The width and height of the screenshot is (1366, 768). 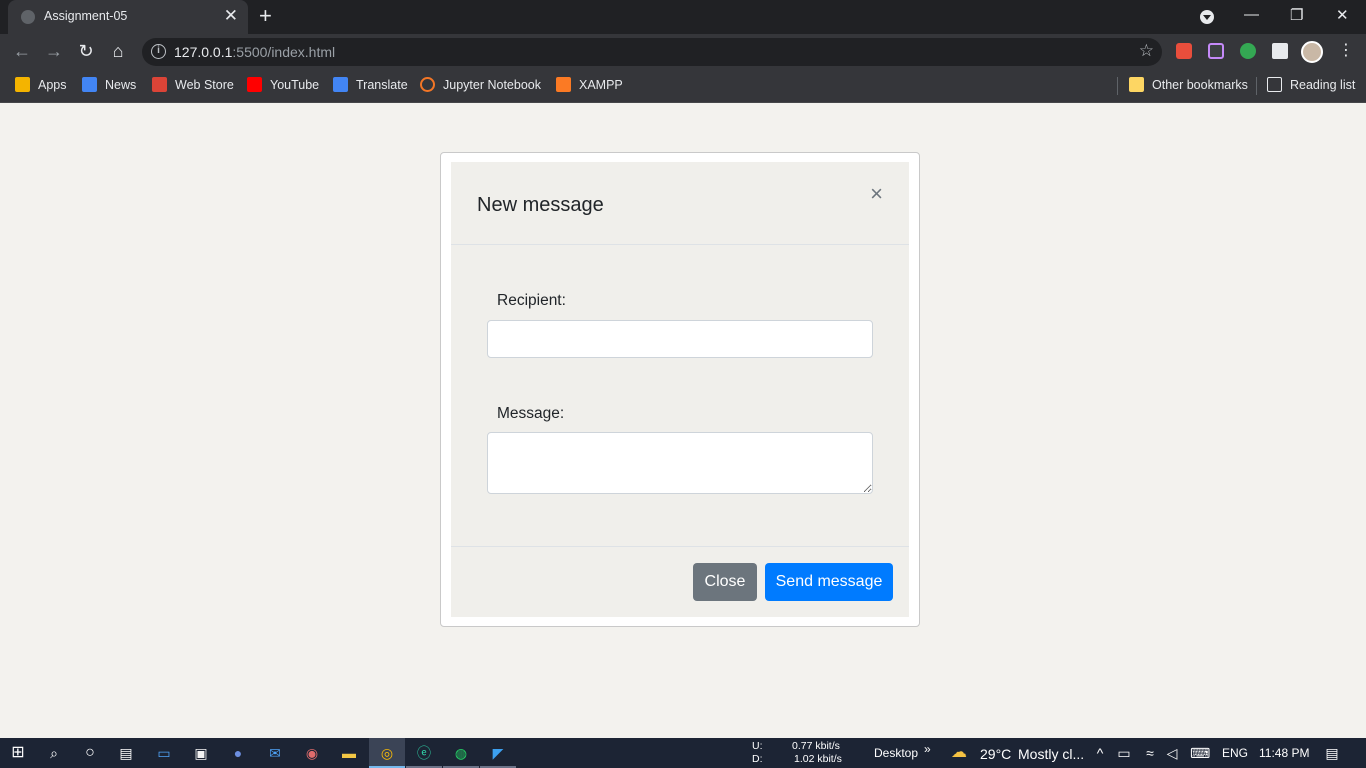 I want to click on bookmark-star-icon: ☆, so click(x=1146, y=51).